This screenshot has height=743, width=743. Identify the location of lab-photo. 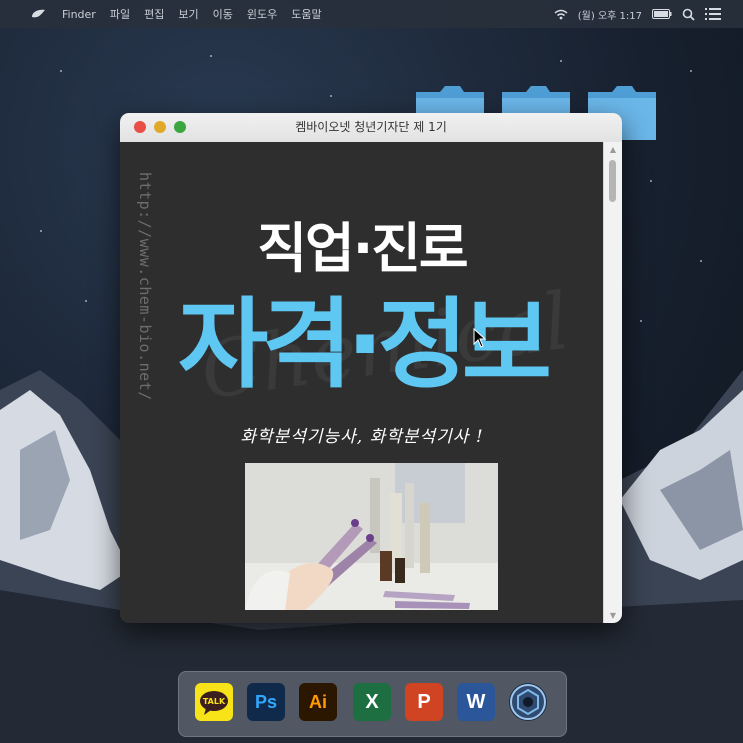
(371, 536).